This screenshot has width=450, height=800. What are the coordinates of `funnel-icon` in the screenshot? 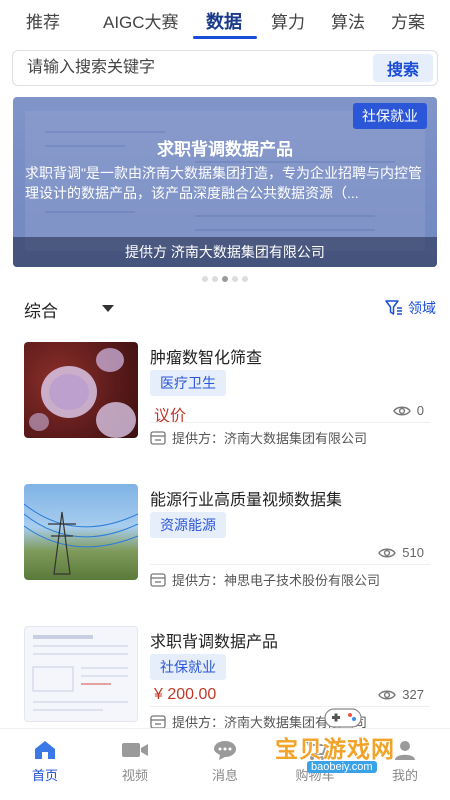 It's located at (393, 307).